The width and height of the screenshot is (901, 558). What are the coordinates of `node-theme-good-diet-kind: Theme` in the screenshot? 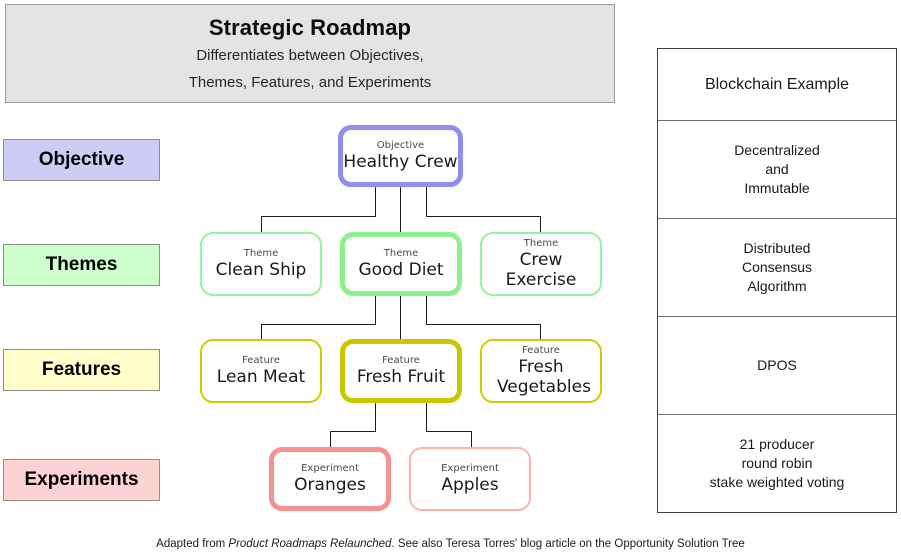 It's located at (401, 253).